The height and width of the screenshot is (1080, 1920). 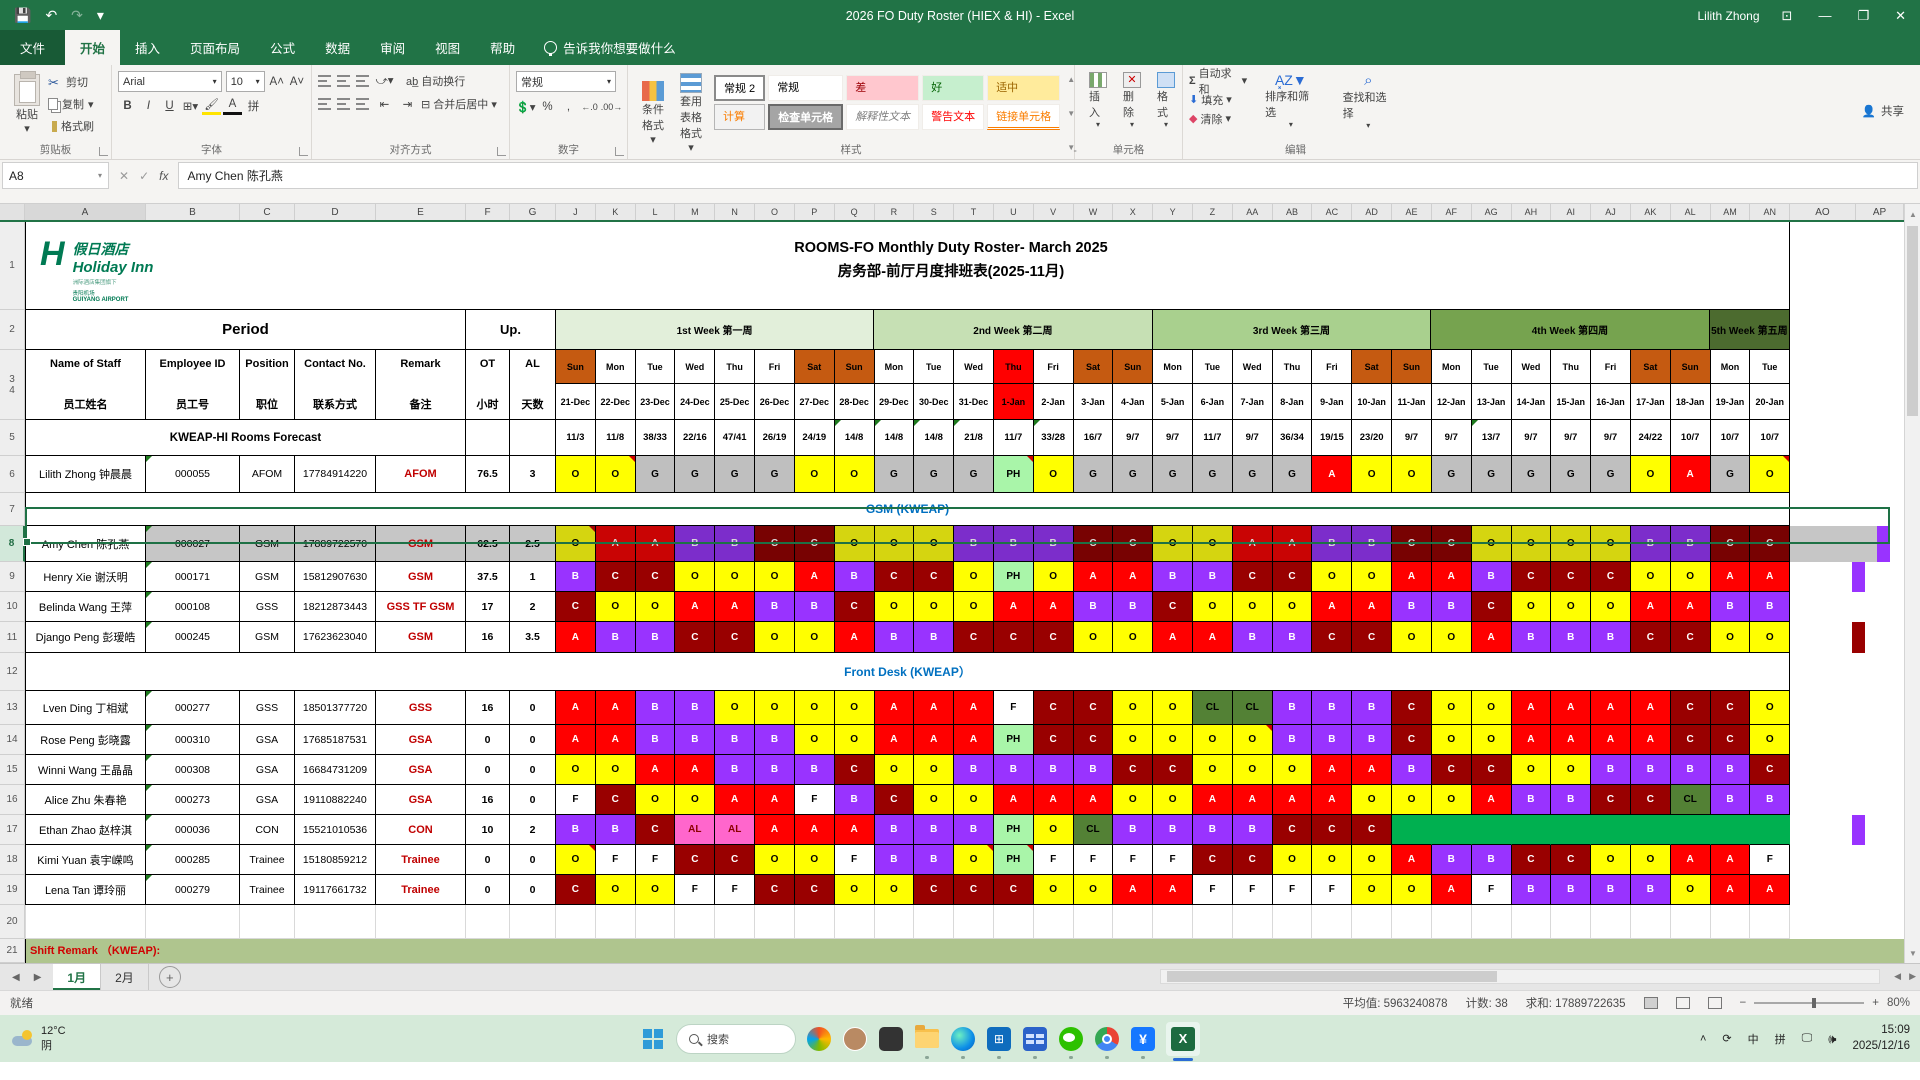 What do you see at coordinates (1290, 101) in the screenshot?
I see `sort-filter-button: A͓Z▼ 排序和筛选 ▾` at bounding box center [1290, 101].